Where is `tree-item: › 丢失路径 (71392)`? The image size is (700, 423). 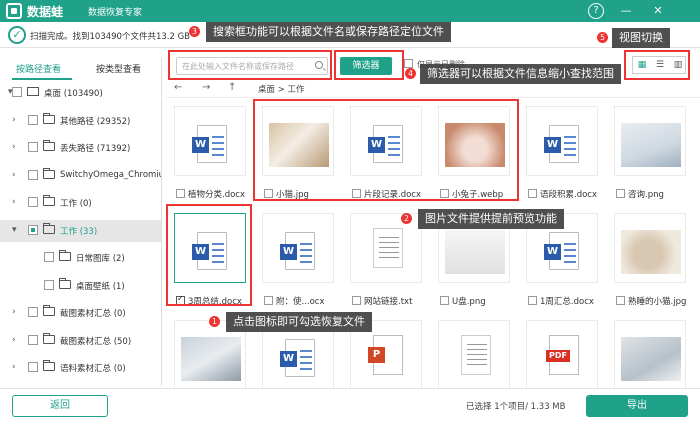
tree-item: › 丢失路径 (71392) is located at coordinates (80, 148).